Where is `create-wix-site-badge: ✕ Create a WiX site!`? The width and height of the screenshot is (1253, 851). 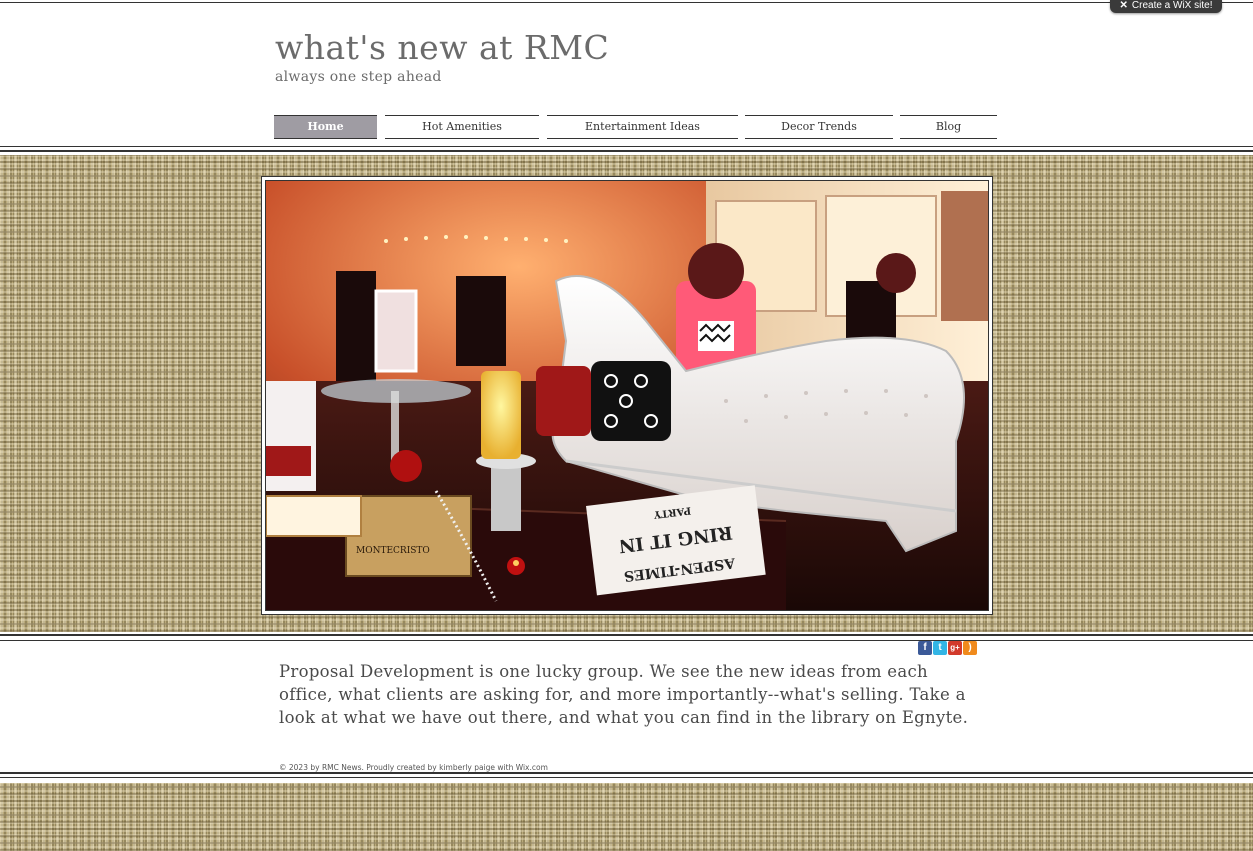
create-wix-site-badge: ✕ Create a WiX site! is located at coordinates (1166, 6).